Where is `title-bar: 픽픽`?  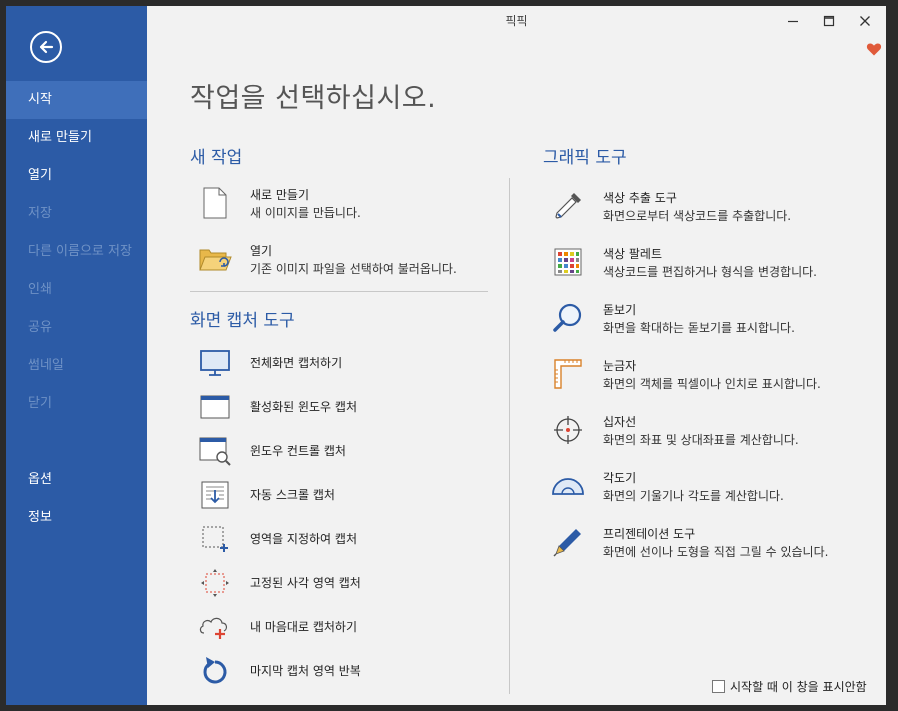
title-bar: 픽픽 is located at coordinates (516, 21).